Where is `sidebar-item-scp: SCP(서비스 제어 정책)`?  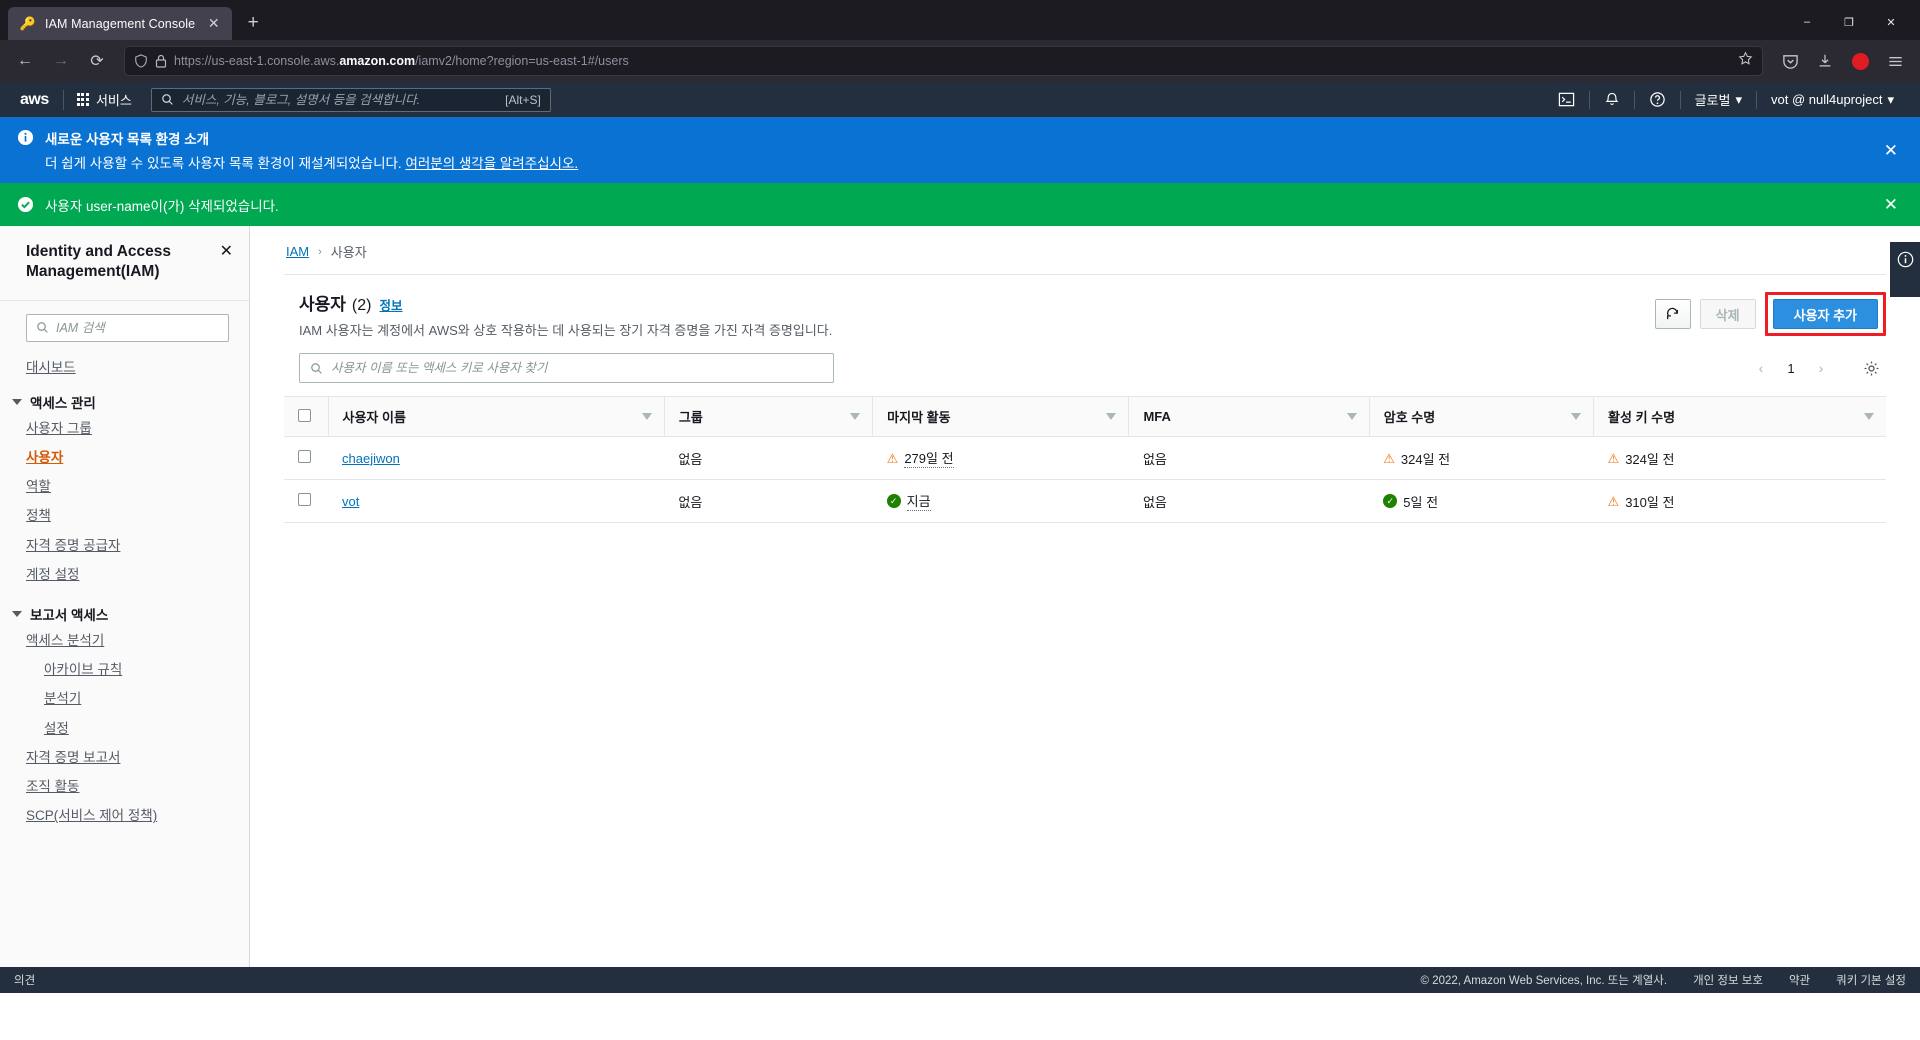 sidebar-item-scp: SCP(서비스 제어 정책) is located at coordinates (124, 816).